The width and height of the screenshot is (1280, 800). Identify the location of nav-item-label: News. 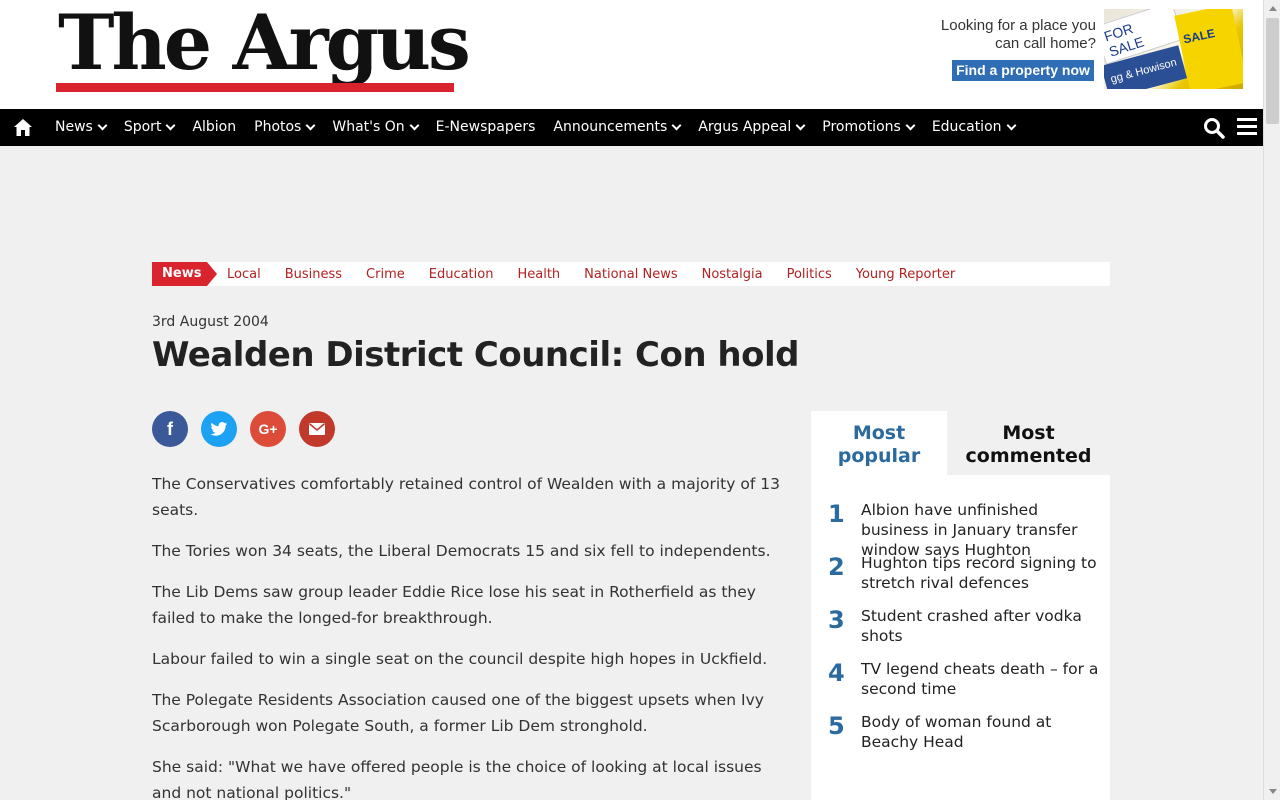
(74, 127).